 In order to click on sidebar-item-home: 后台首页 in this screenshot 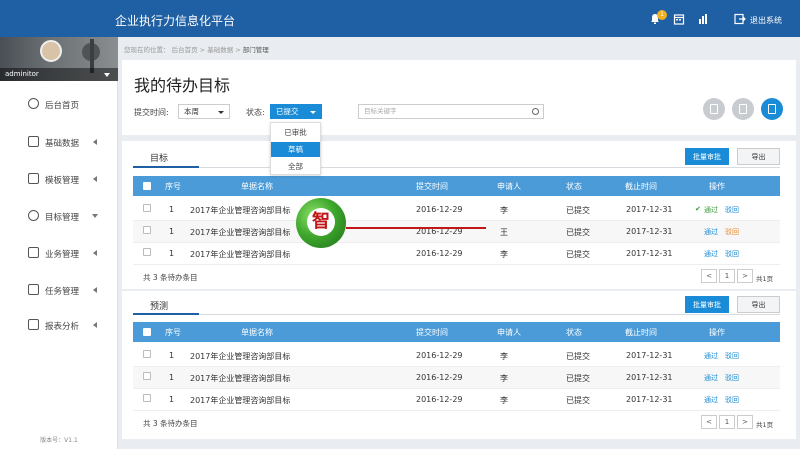, I will do `click(59, 104)`.